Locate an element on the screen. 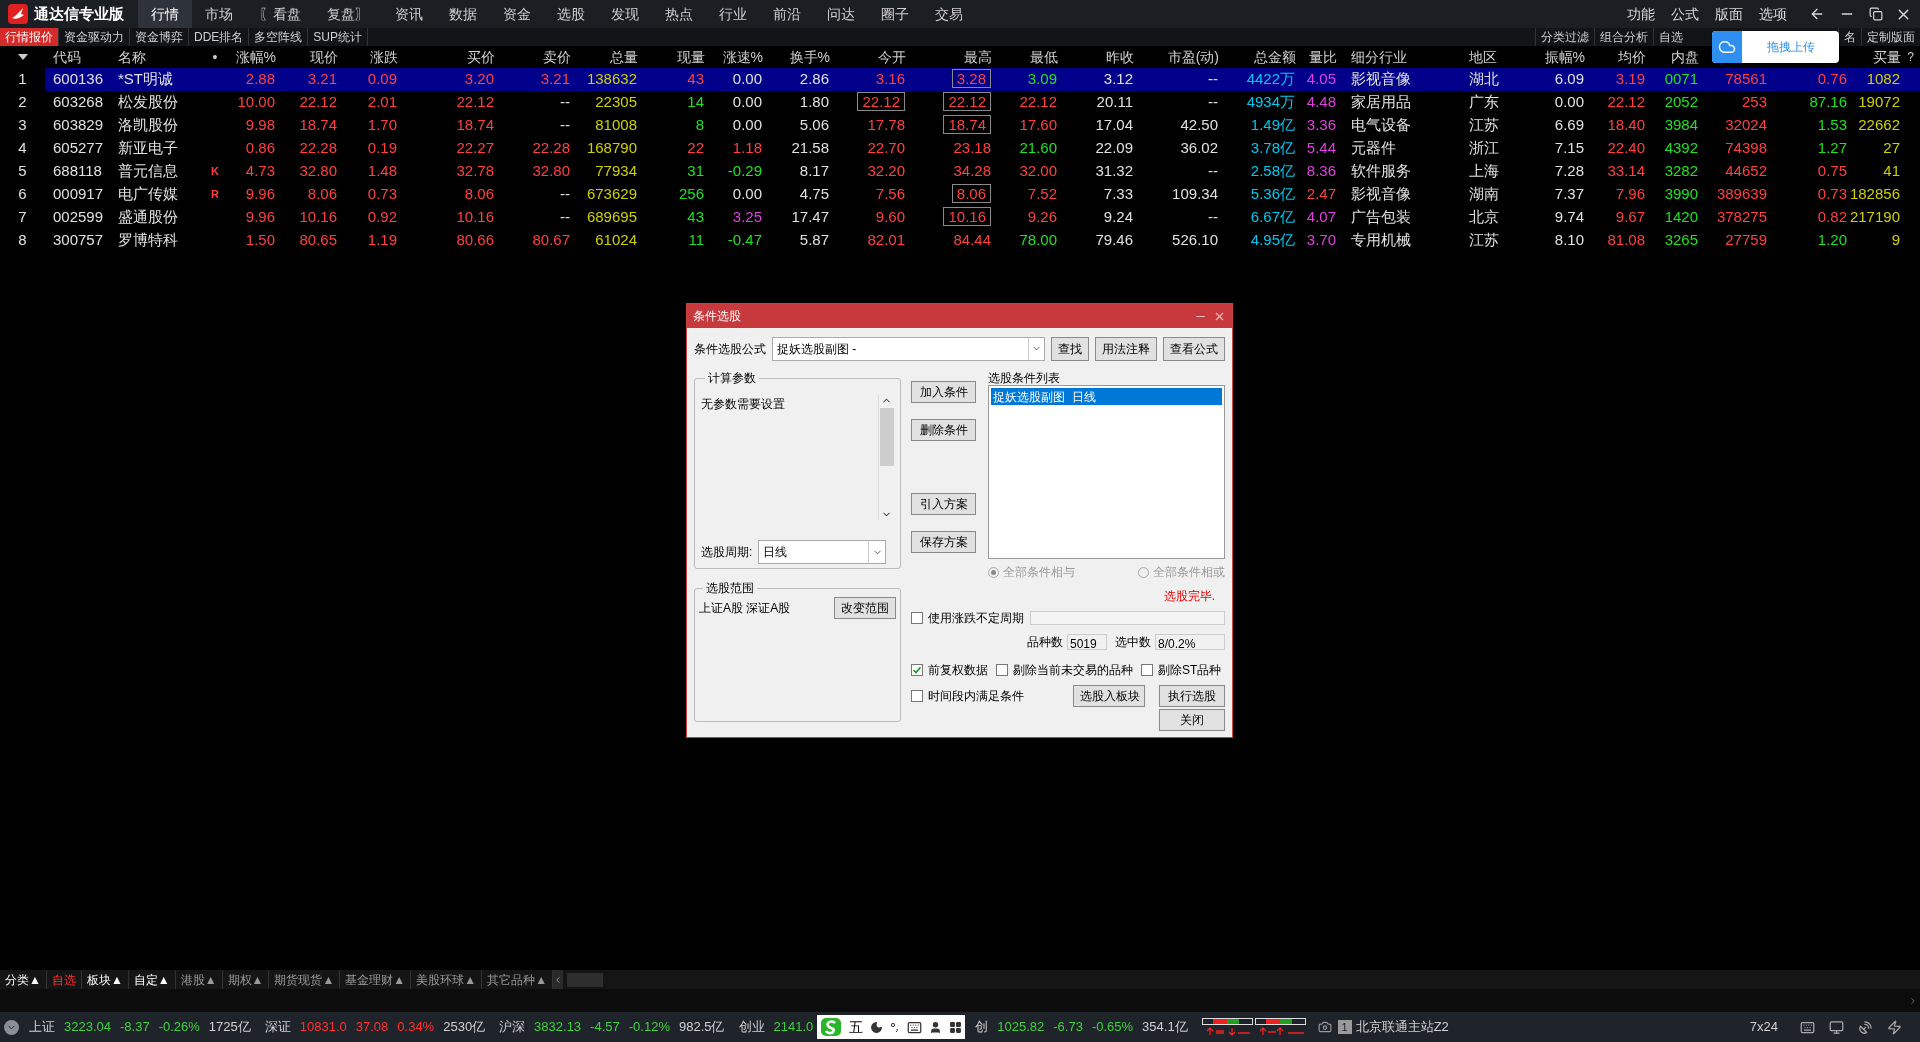 The width and height of the screenshot is (1920, 1042). column-header: 卖价 is located at coordinates (557, 56).